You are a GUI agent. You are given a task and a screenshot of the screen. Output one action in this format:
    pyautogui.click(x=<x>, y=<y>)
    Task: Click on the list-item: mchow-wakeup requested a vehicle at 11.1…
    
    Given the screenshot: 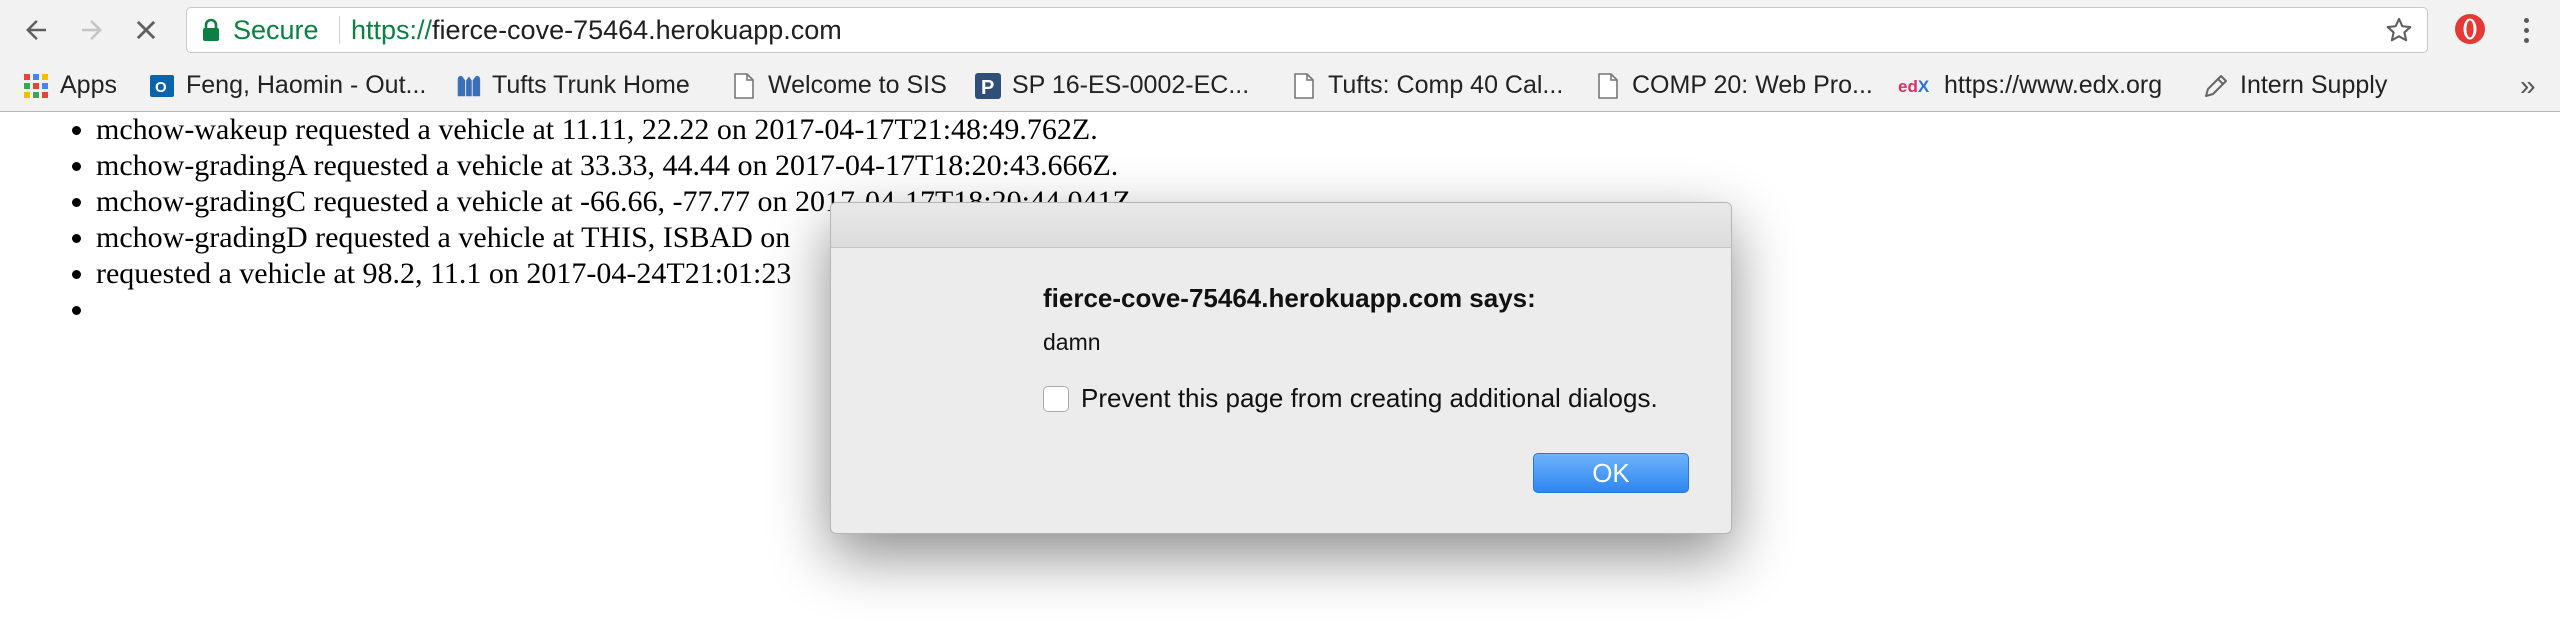 What is the action you would take?
    pyautogui.click(x=1328, y=130)
    